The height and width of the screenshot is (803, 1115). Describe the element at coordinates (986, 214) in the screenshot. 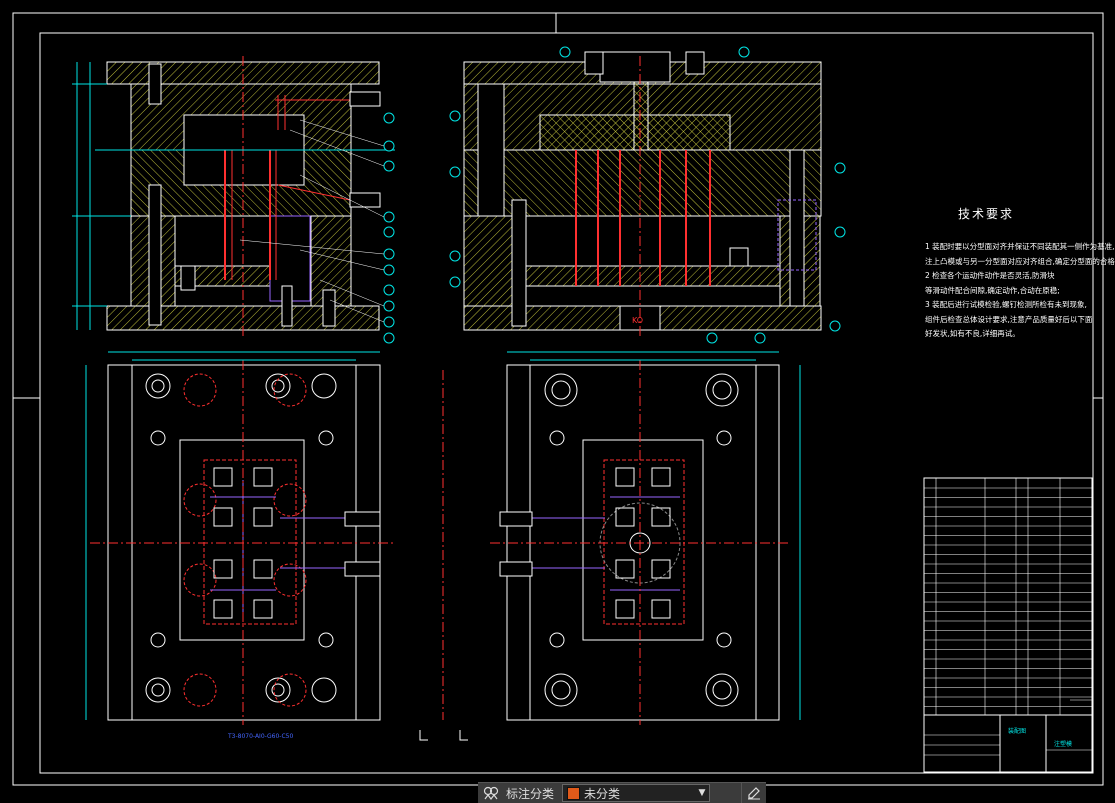

I see `tech-requirements-title: 技术要求` at that location.